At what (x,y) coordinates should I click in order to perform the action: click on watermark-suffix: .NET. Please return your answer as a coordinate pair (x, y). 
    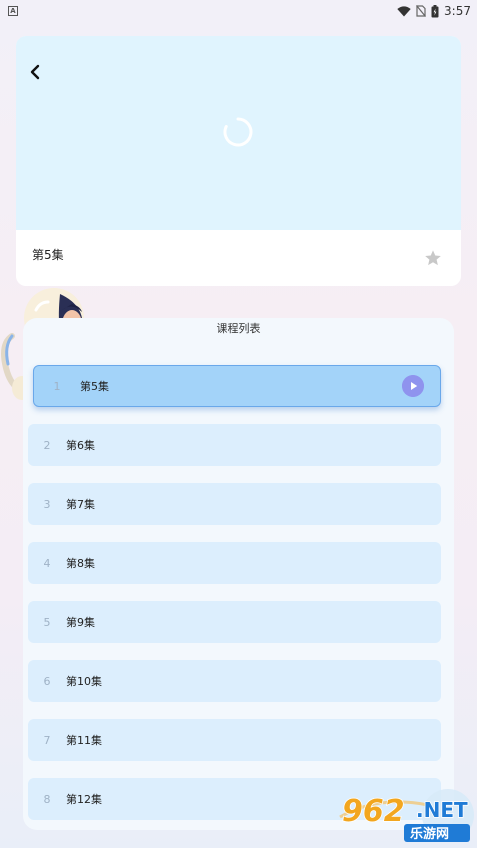
    Looking at the image, I should click on (442, 810).